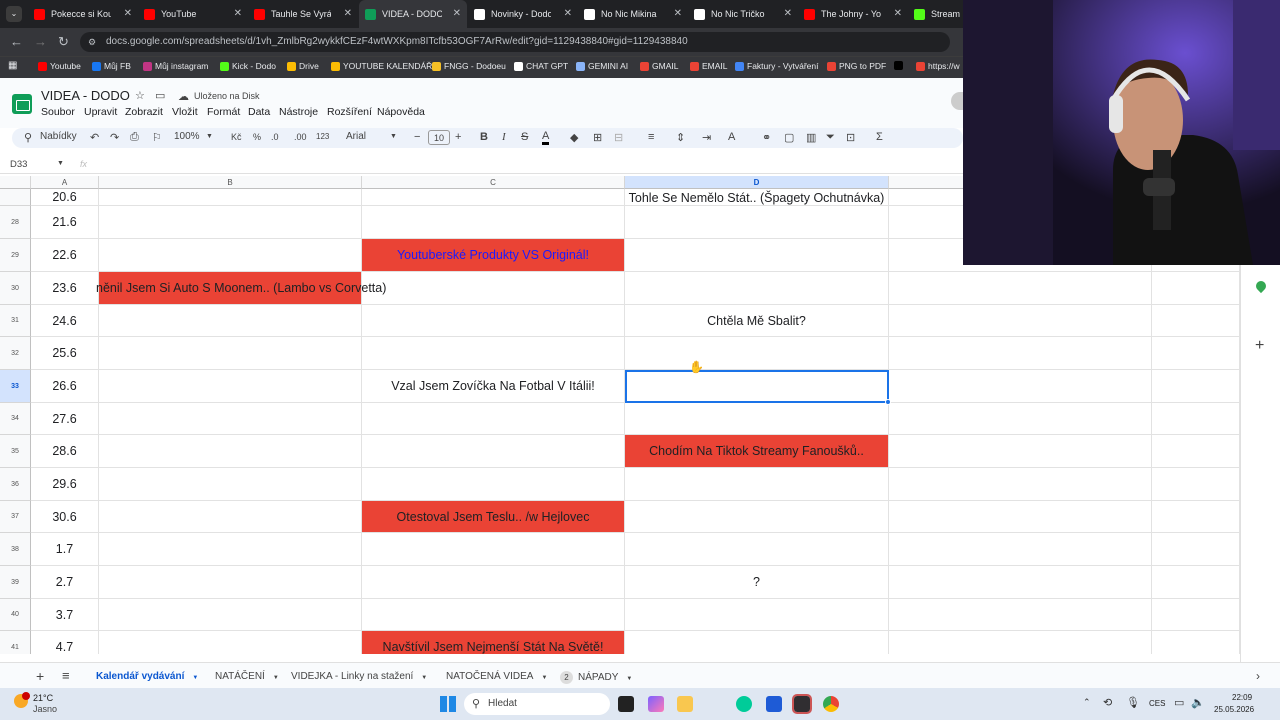 The height and width of the screenshot is (720, 1280). I want to click on row-header: 40, so click(15, 615).